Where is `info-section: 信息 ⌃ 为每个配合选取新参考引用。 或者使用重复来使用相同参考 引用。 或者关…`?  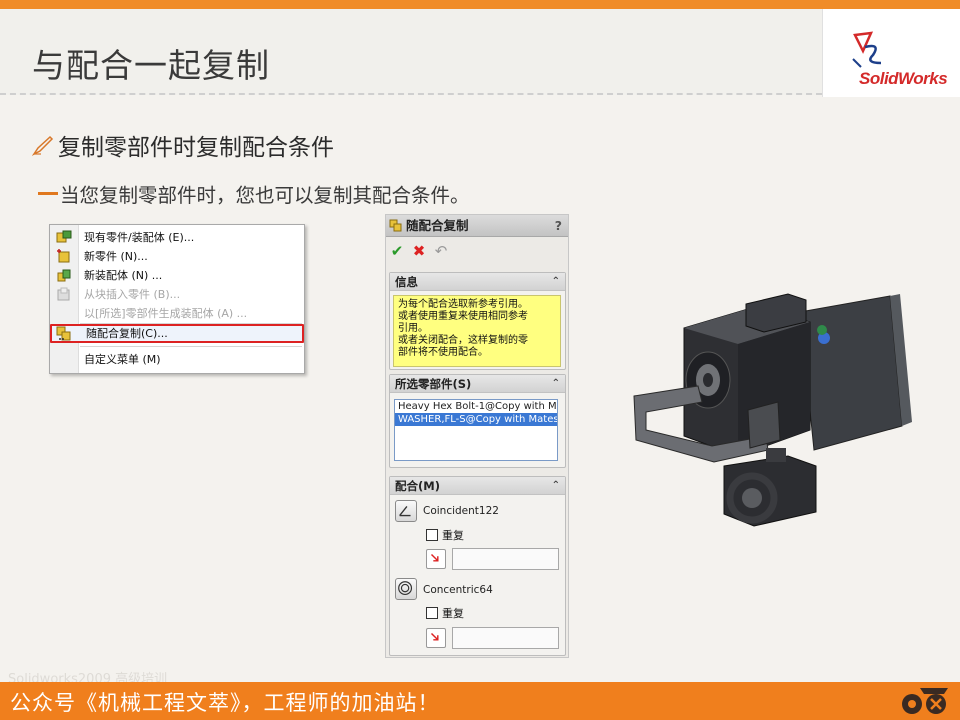 info-section: 信息 ⌃ 为每个配合选取新参考引用。 或者使用重复来使用相同参考 引用。 或者关… is located at coordinates (477, 321).